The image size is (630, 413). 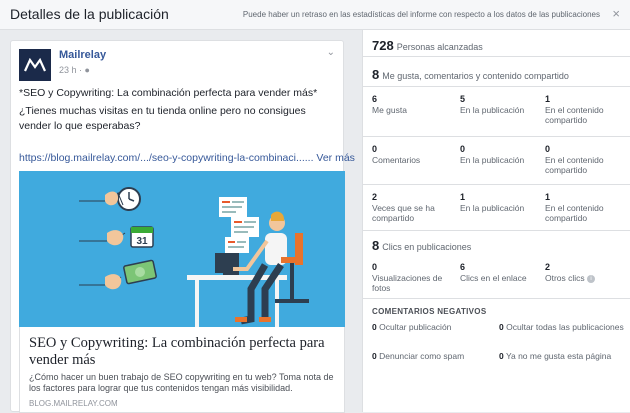 I want to click on post-time: 23 h ·, so click(x=70, y=70).